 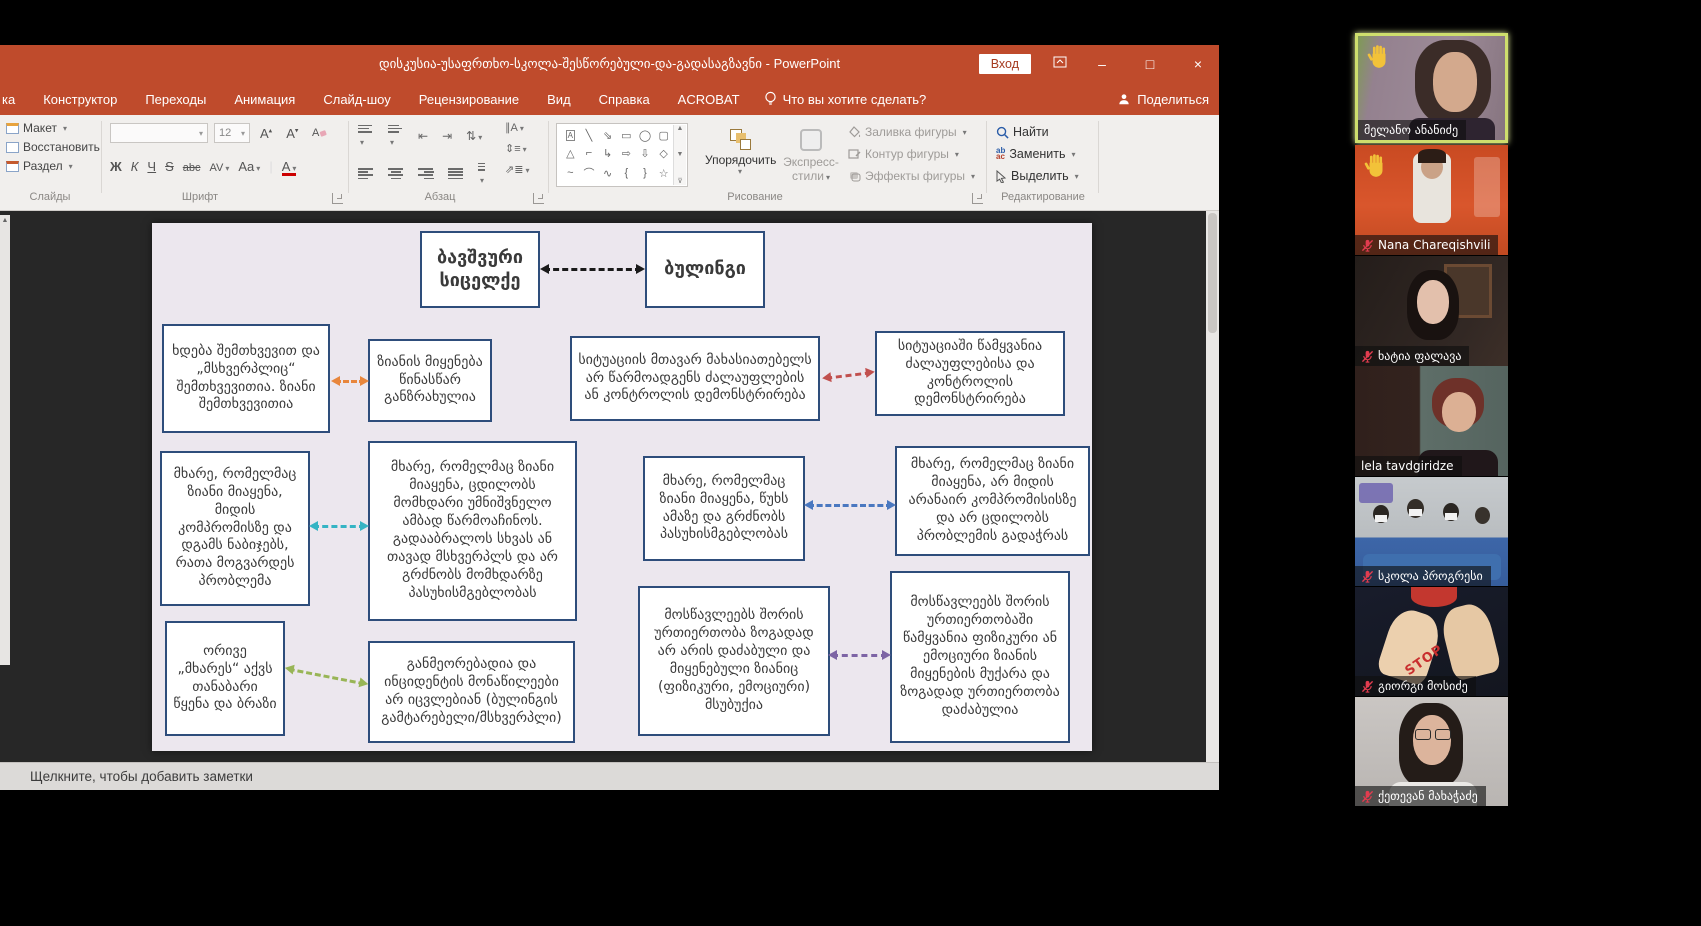 What do you see at coordinates (705, 269) in the screenshot?
I see `diagram-header-box: ბულინგი` at bounding box center [705, 269].